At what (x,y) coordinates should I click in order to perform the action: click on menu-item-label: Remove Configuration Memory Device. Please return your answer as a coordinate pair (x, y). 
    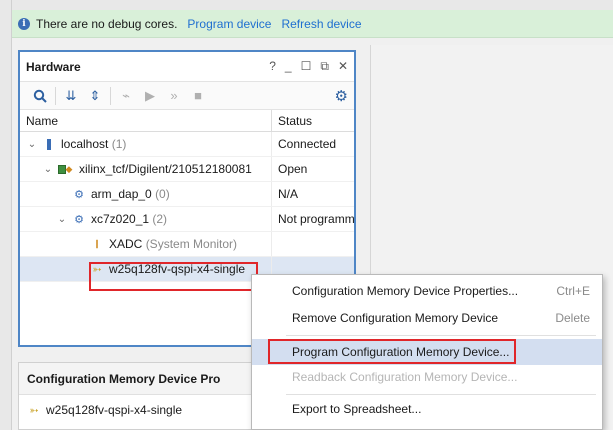
    Looking at the image, I should click on (395, 318).